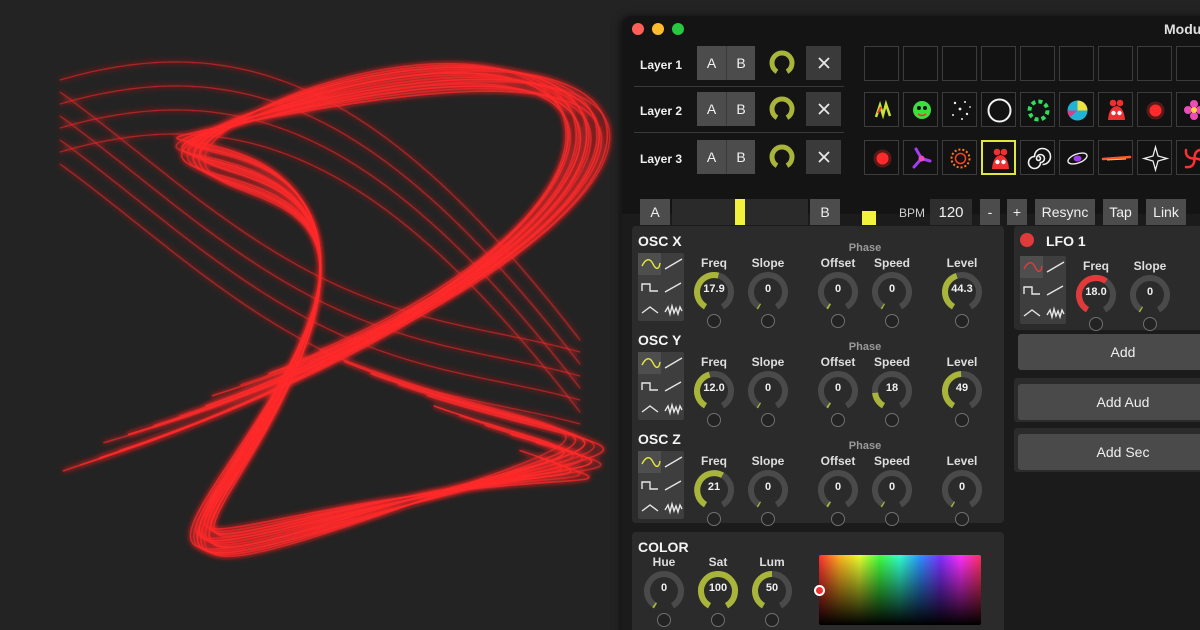 Image resolution: width=1200 pixels, height=630 pixels. I want to click on layer-3-opacity-ring, so click(782, 157).